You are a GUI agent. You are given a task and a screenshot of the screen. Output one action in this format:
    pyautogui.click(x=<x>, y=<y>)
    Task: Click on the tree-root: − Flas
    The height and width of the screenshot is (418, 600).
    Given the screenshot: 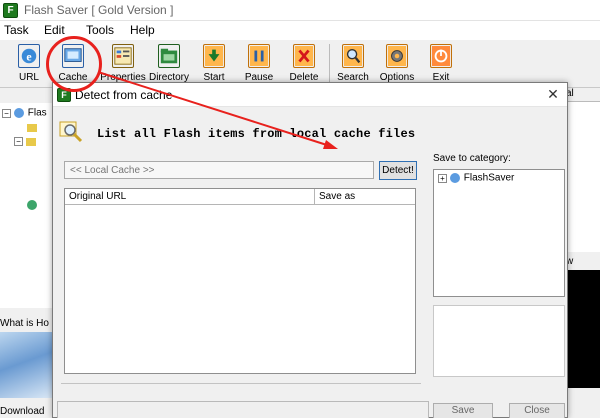 What is the action you would take?
    pyautogui.click(x=24, y=113)
    